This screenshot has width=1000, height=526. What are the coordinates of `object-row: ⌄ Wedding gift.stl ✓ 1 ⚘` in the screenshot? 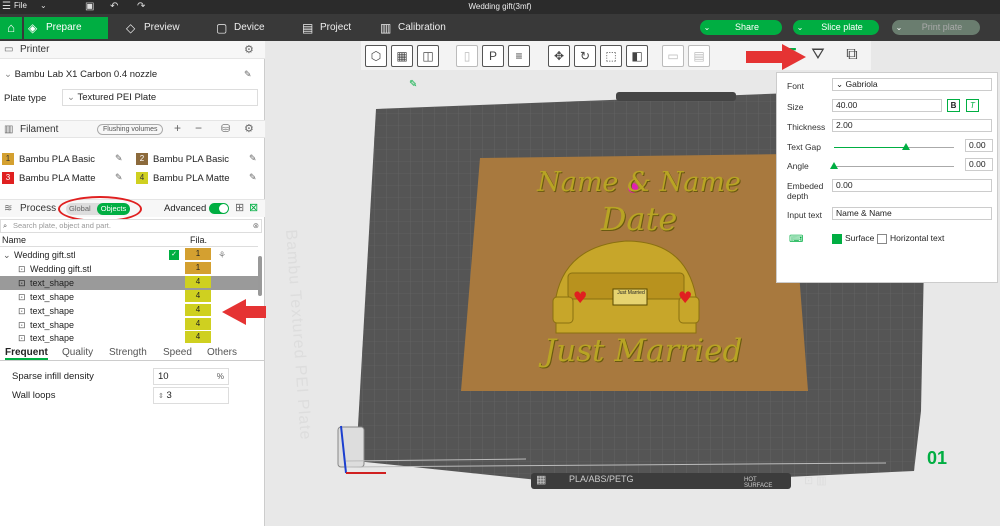 It's located at (129, 255).